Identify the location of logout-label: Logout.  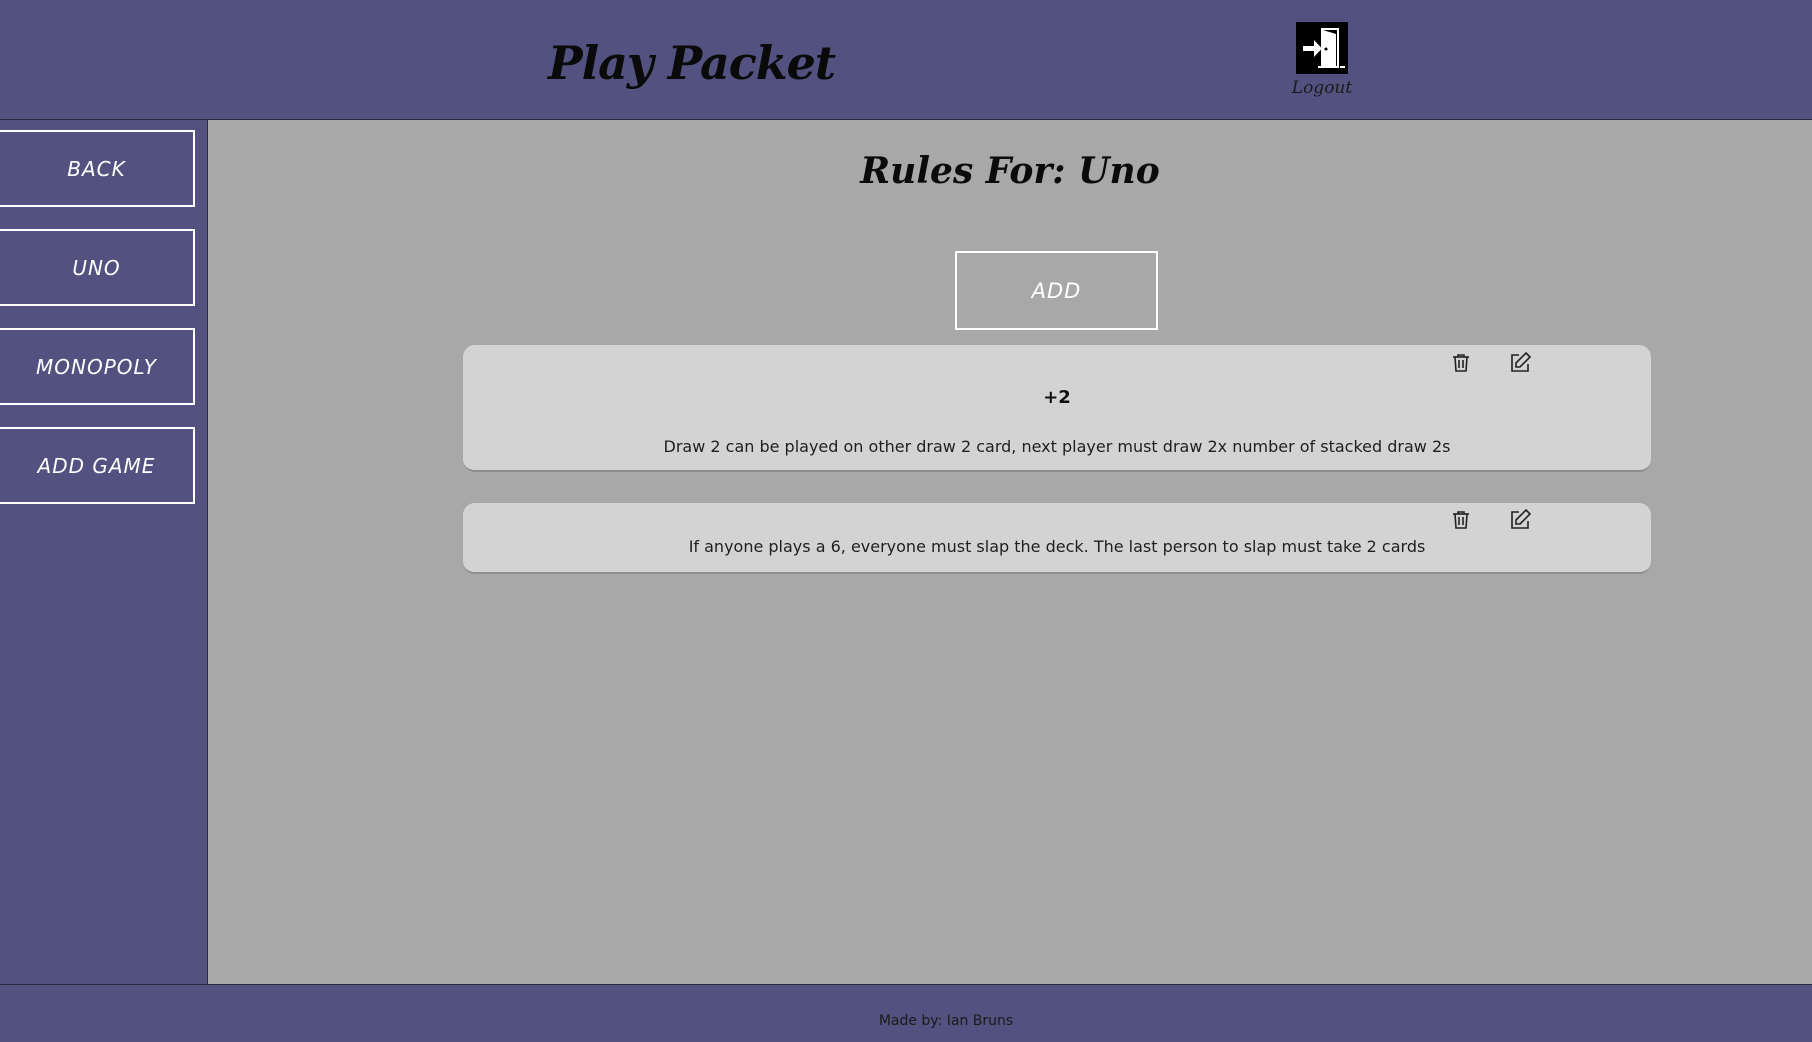
(1322, 88).